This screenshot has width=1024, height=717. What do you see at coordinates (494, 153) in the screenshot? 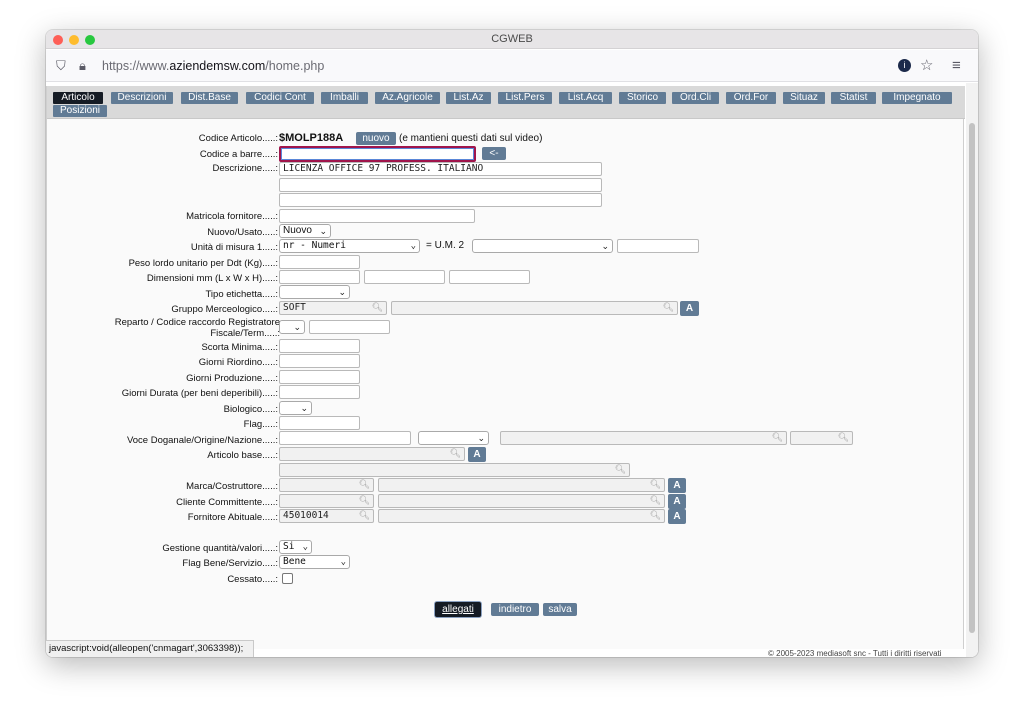
I see `barcode-copy-button: <-` at bounding box center [494, 153].